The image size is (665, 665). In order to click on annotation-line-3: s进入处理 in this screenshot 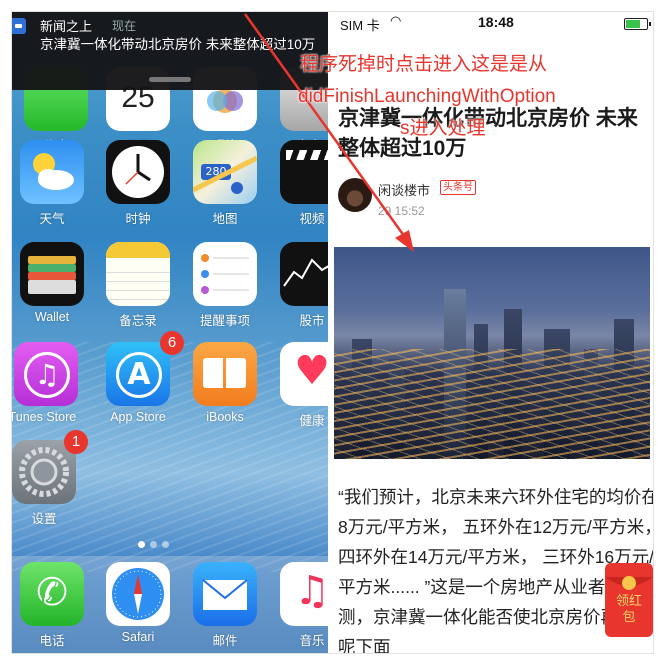, I will do `click(443, 128)`.